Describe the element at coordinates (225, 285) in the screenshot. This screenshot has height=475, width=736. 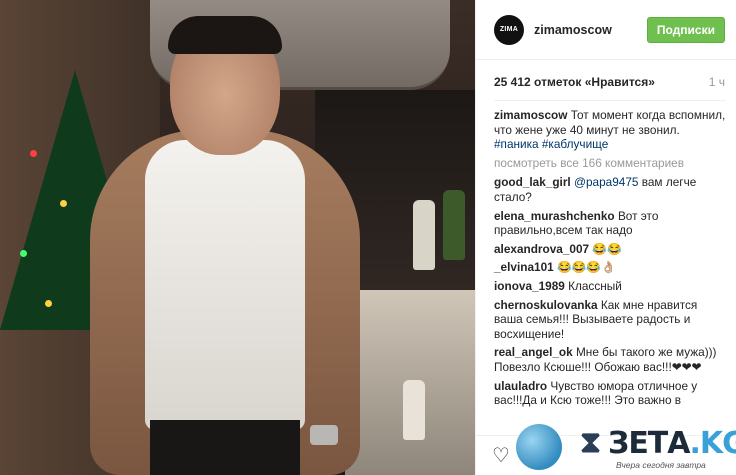
I see `white-shirt` at that location.